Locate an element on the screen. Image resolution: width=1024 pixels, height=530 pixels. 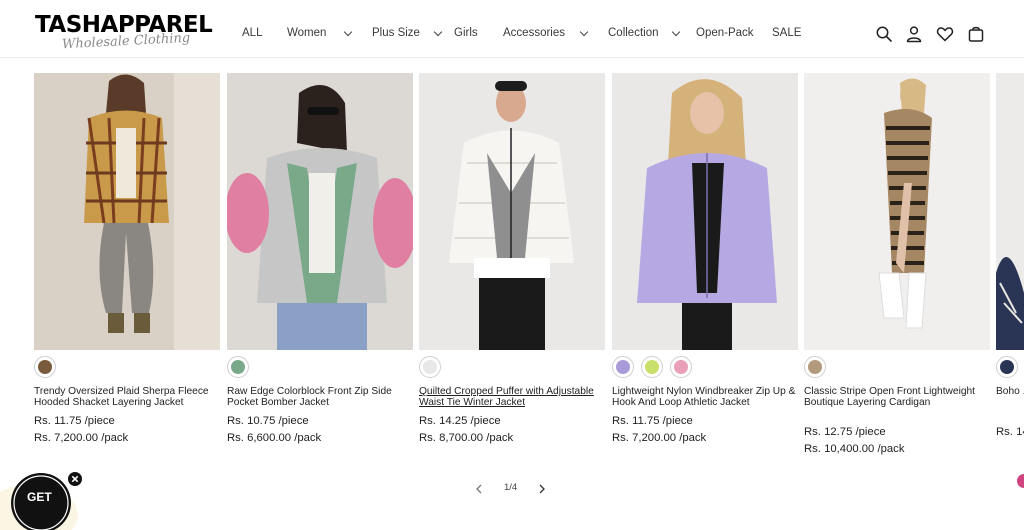
wishlist-heart-icon is located at coordinates (945, 34).